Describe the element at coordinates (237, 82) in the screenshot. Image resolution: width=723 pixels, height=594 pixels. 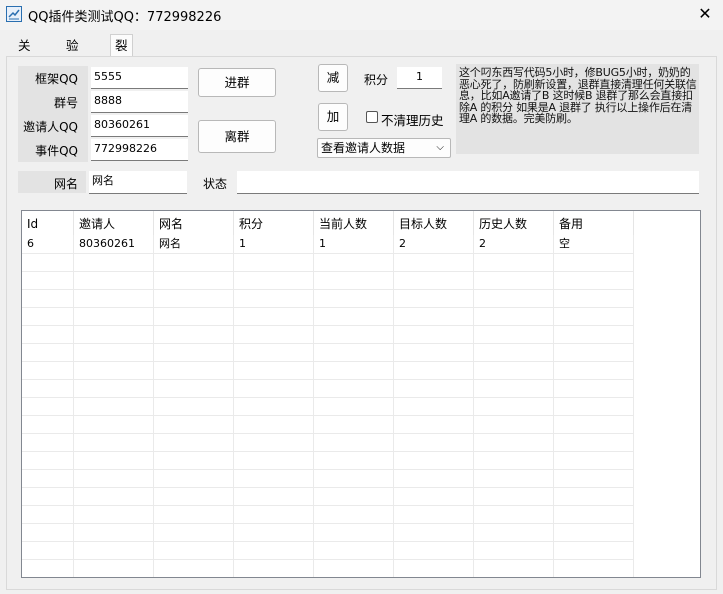
I see `join-group-button: 进群` at that location.